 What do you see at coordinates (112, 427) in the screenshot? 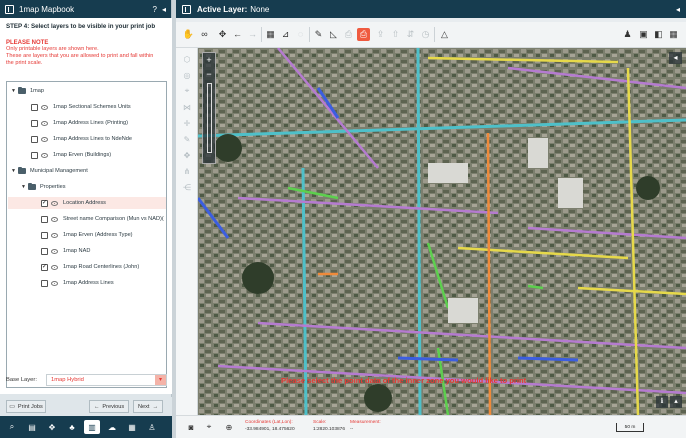
I see `tab-weather: ☁` at bounding box center [112, 427].